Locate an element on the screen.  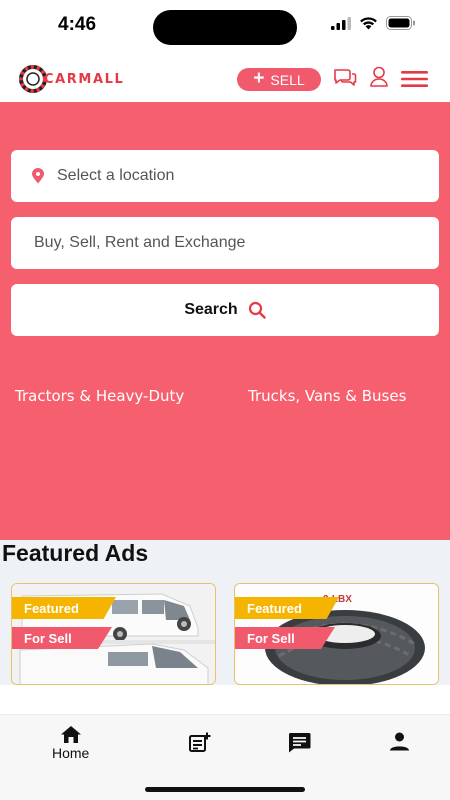
app-header: CARMALL + SELL is located at coordinates (225, 79).